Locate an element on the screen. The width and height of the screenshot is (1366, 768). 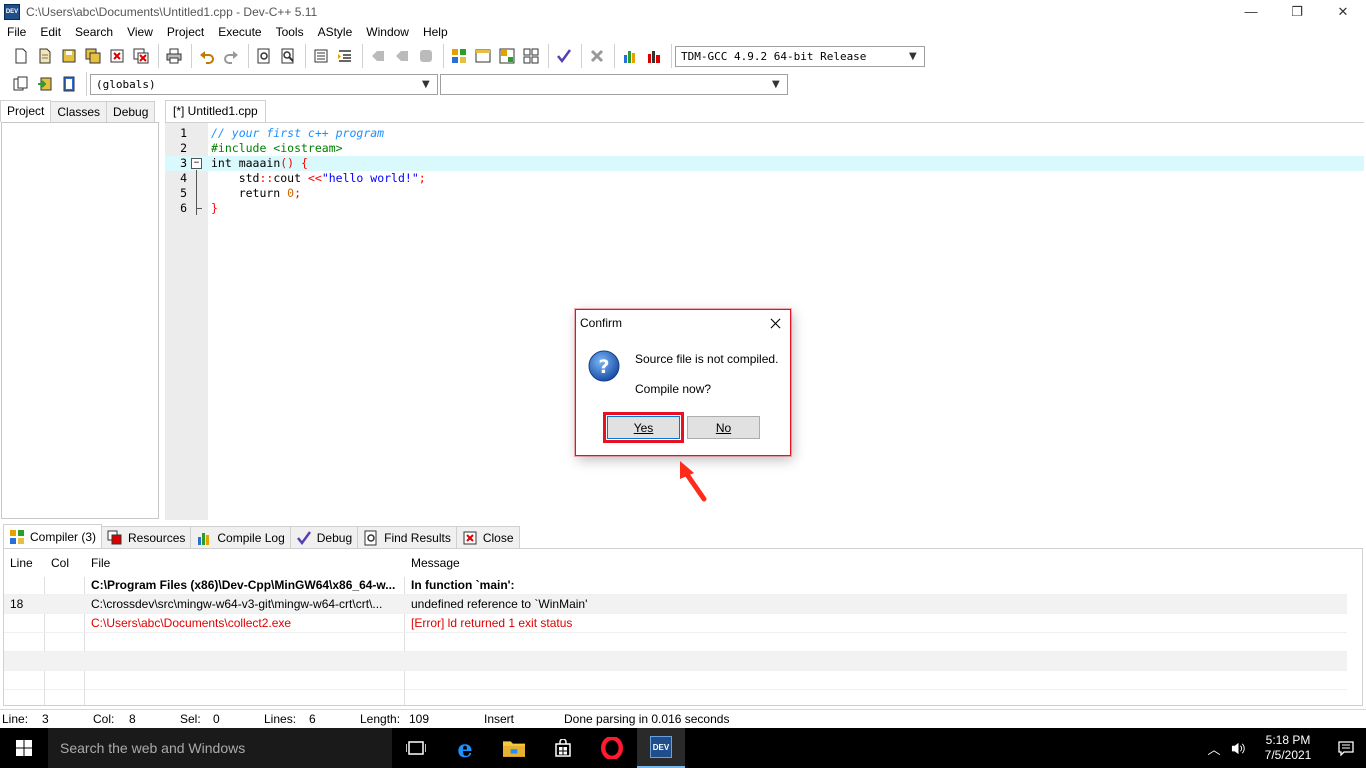
scope-select: (globals) ▼ is located at coordinates (264, 84).